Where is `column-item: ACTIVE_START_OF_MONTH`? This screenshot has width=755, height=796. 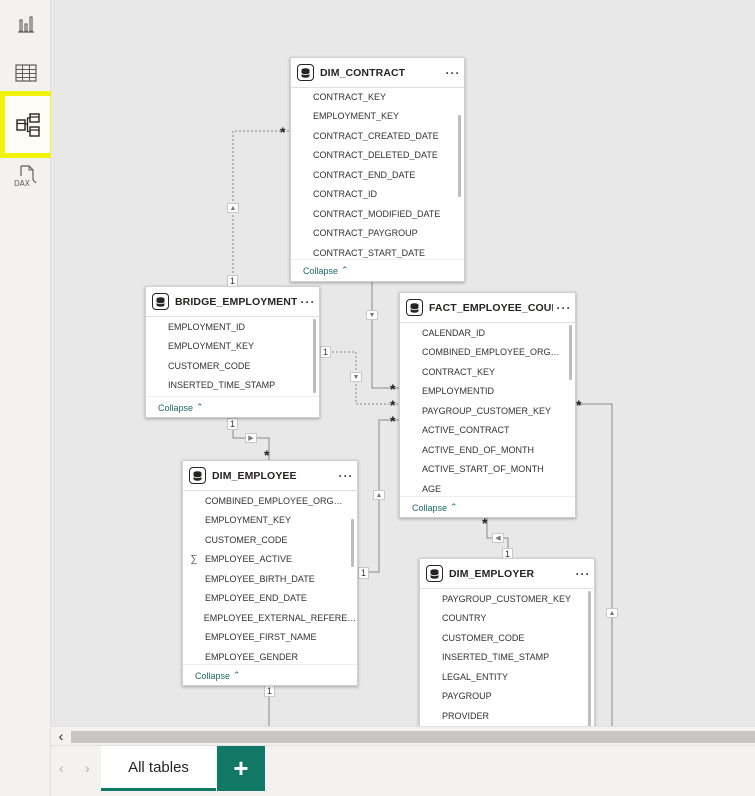 column-item: ACTIVE_START_OF_MONTH is located at coordinates (487, 470).